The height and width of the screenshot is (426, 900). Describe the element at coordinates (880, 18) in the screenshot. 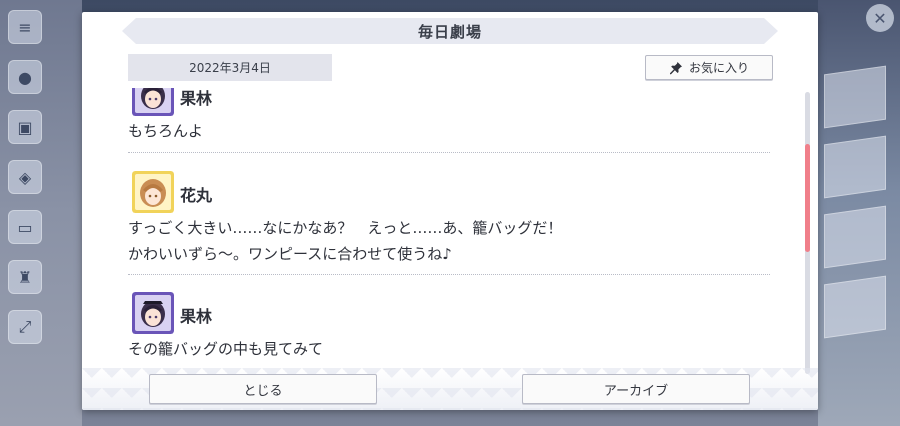

I see `background-close-icon: ✕` at that location.